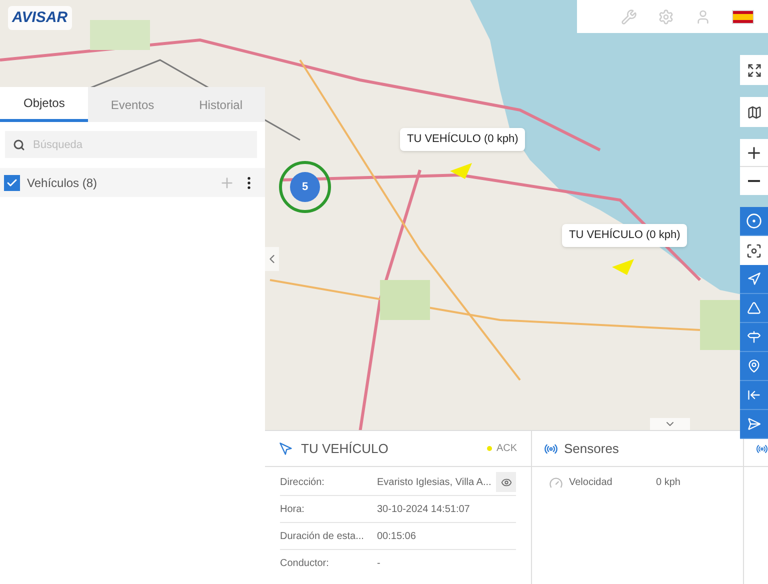 The image size is (768, 584). I want to click on check-icon, so click(12, 182).